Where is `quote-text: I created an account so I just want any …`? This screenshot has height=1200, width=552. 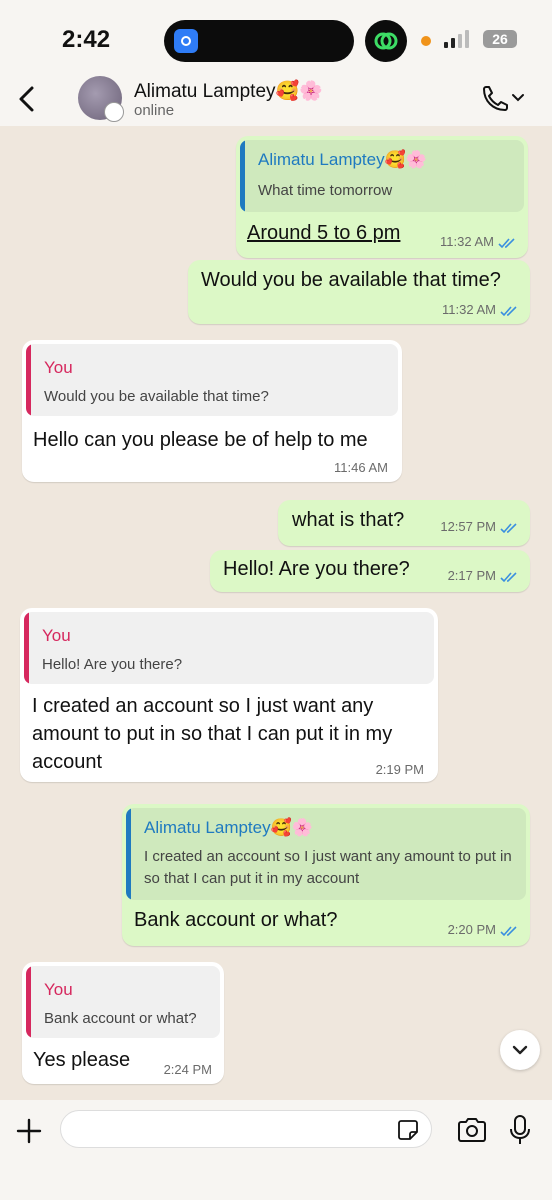 quote-text: I created an account so I just want any … is located at coordinates (328, 867).